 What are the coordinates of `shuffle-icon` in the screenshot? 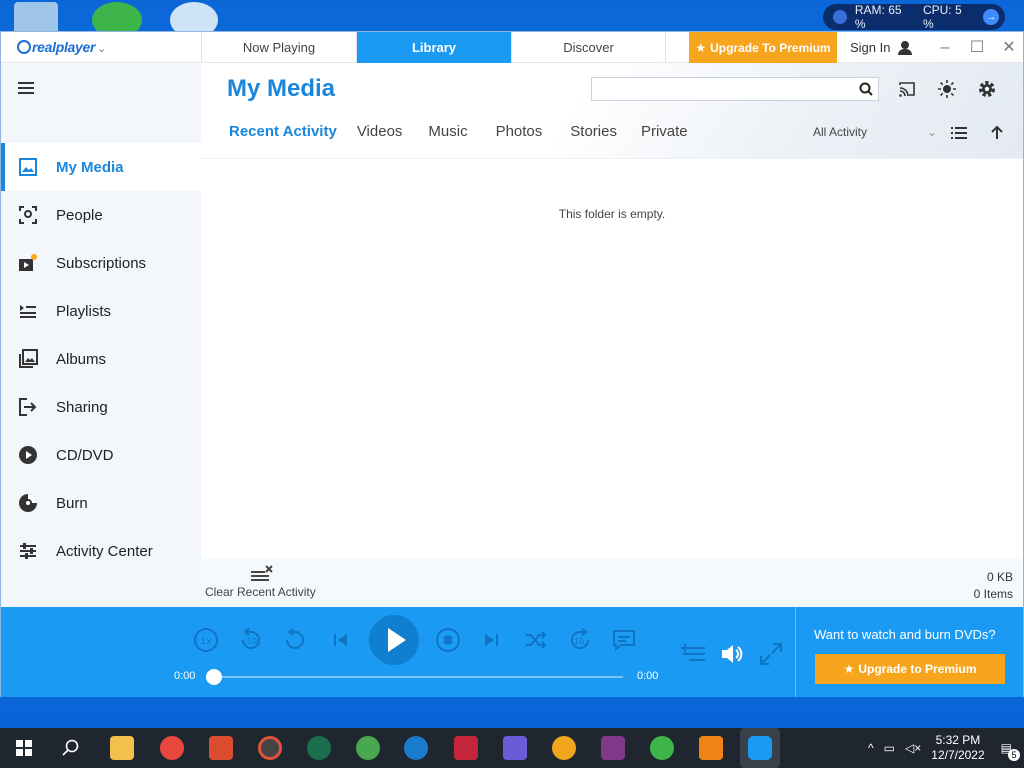 It's located at (536, 640).